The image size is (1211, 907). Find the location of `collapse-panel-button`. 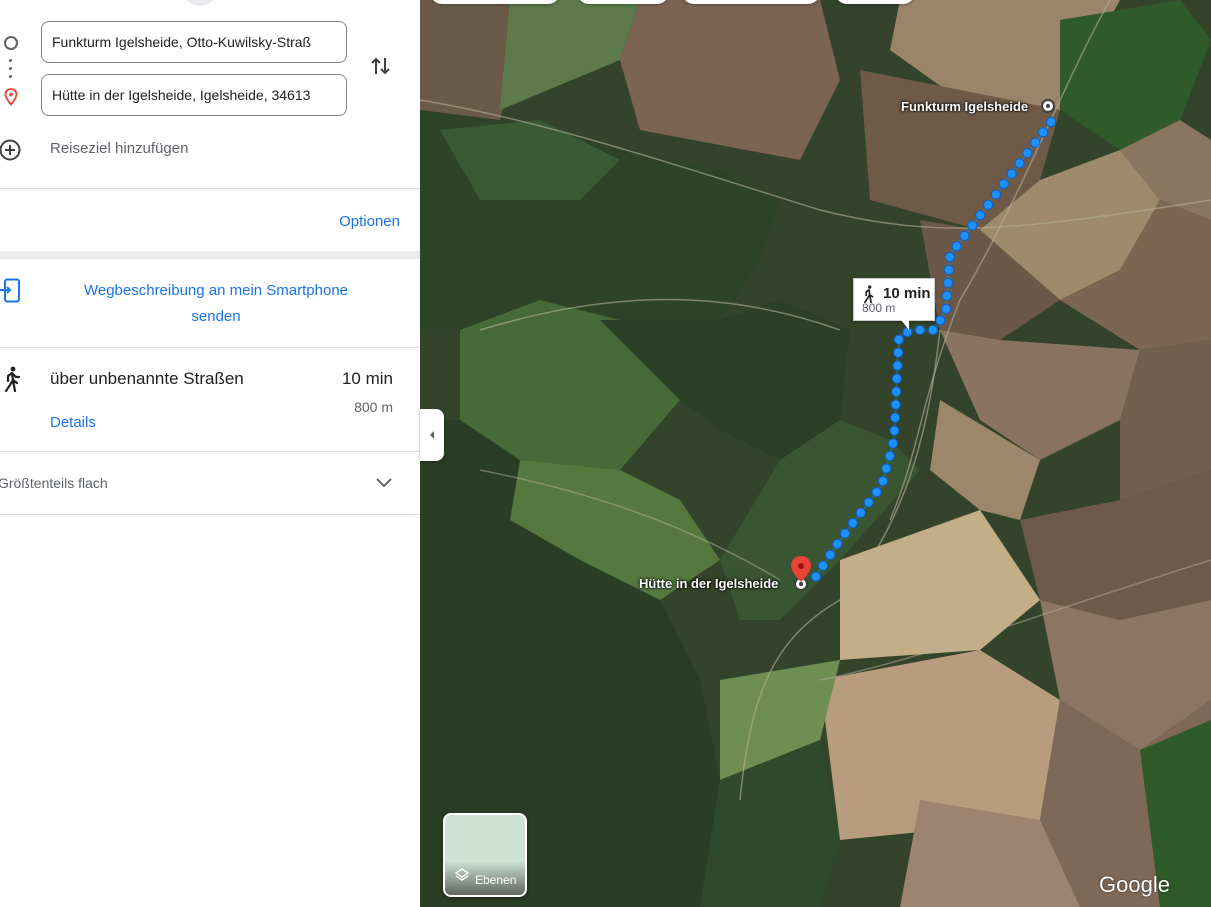

collapse-panel-button is located at coordinates (432, 435).